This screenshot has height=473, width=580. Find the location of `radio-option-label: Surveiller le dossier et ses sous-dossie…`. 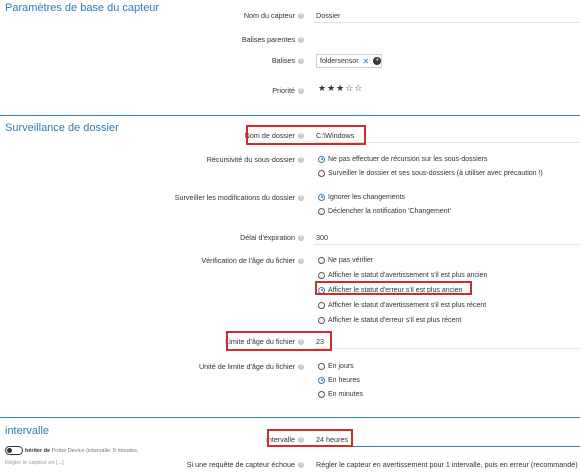

radio-option-label: Surveiller le dossier et ses sous-dossie… is located at coordinates (435, 173).